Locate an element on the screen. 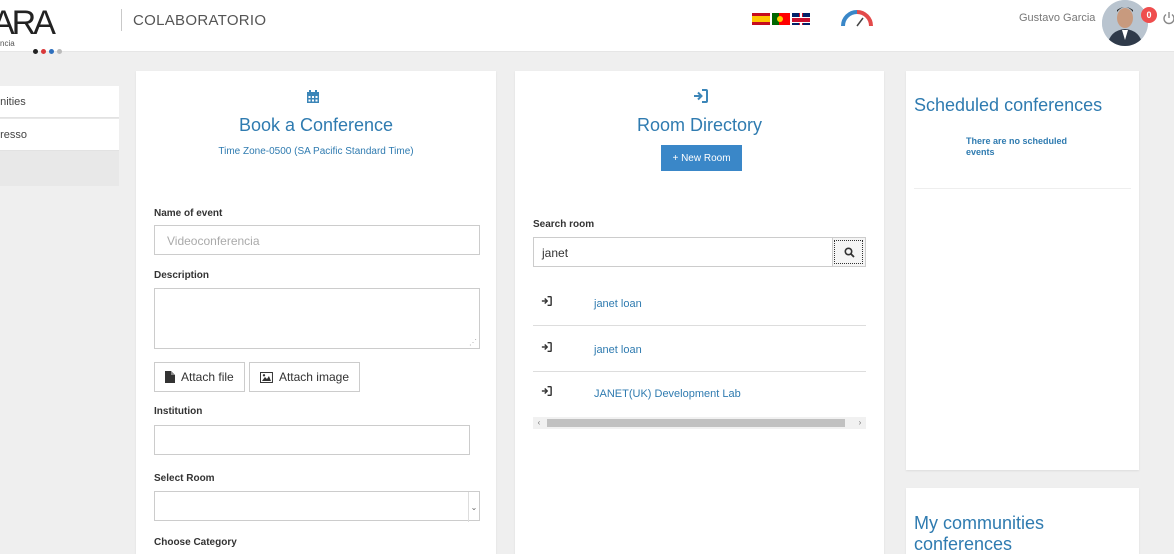  event-name-label: Name of event is located at coordinates (188, 213).